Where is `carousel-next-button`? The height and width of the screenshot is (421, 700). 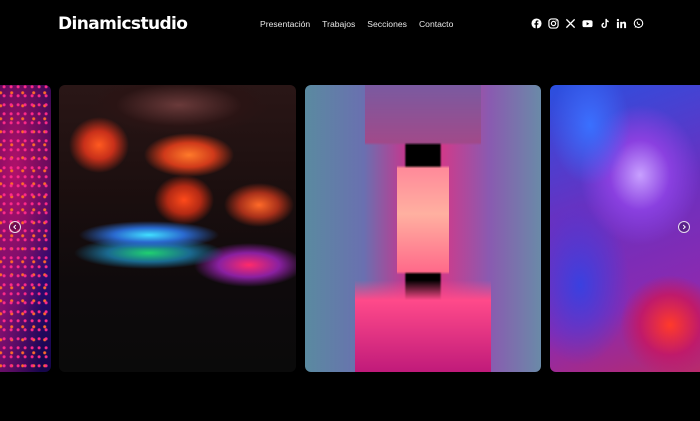 carousel-next-button is located at coordinates (684, 227).